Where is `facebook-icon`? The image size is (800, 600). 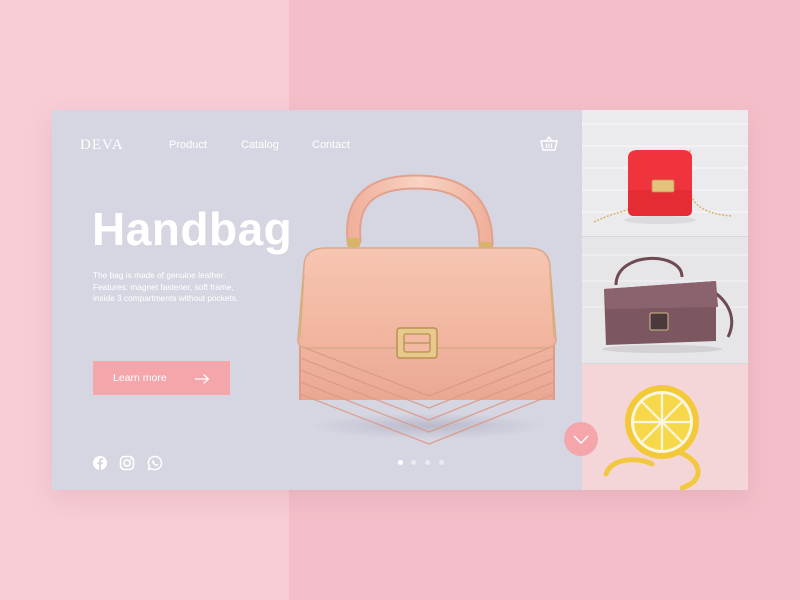 facebook-icon is located at coordinates (100, 463).